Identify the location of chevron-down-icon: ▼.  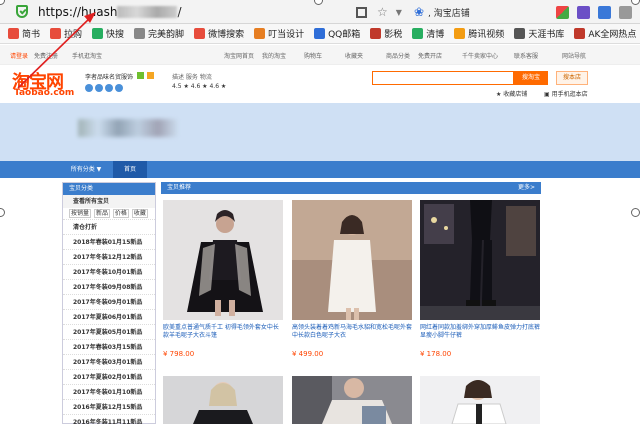
(399, 12).